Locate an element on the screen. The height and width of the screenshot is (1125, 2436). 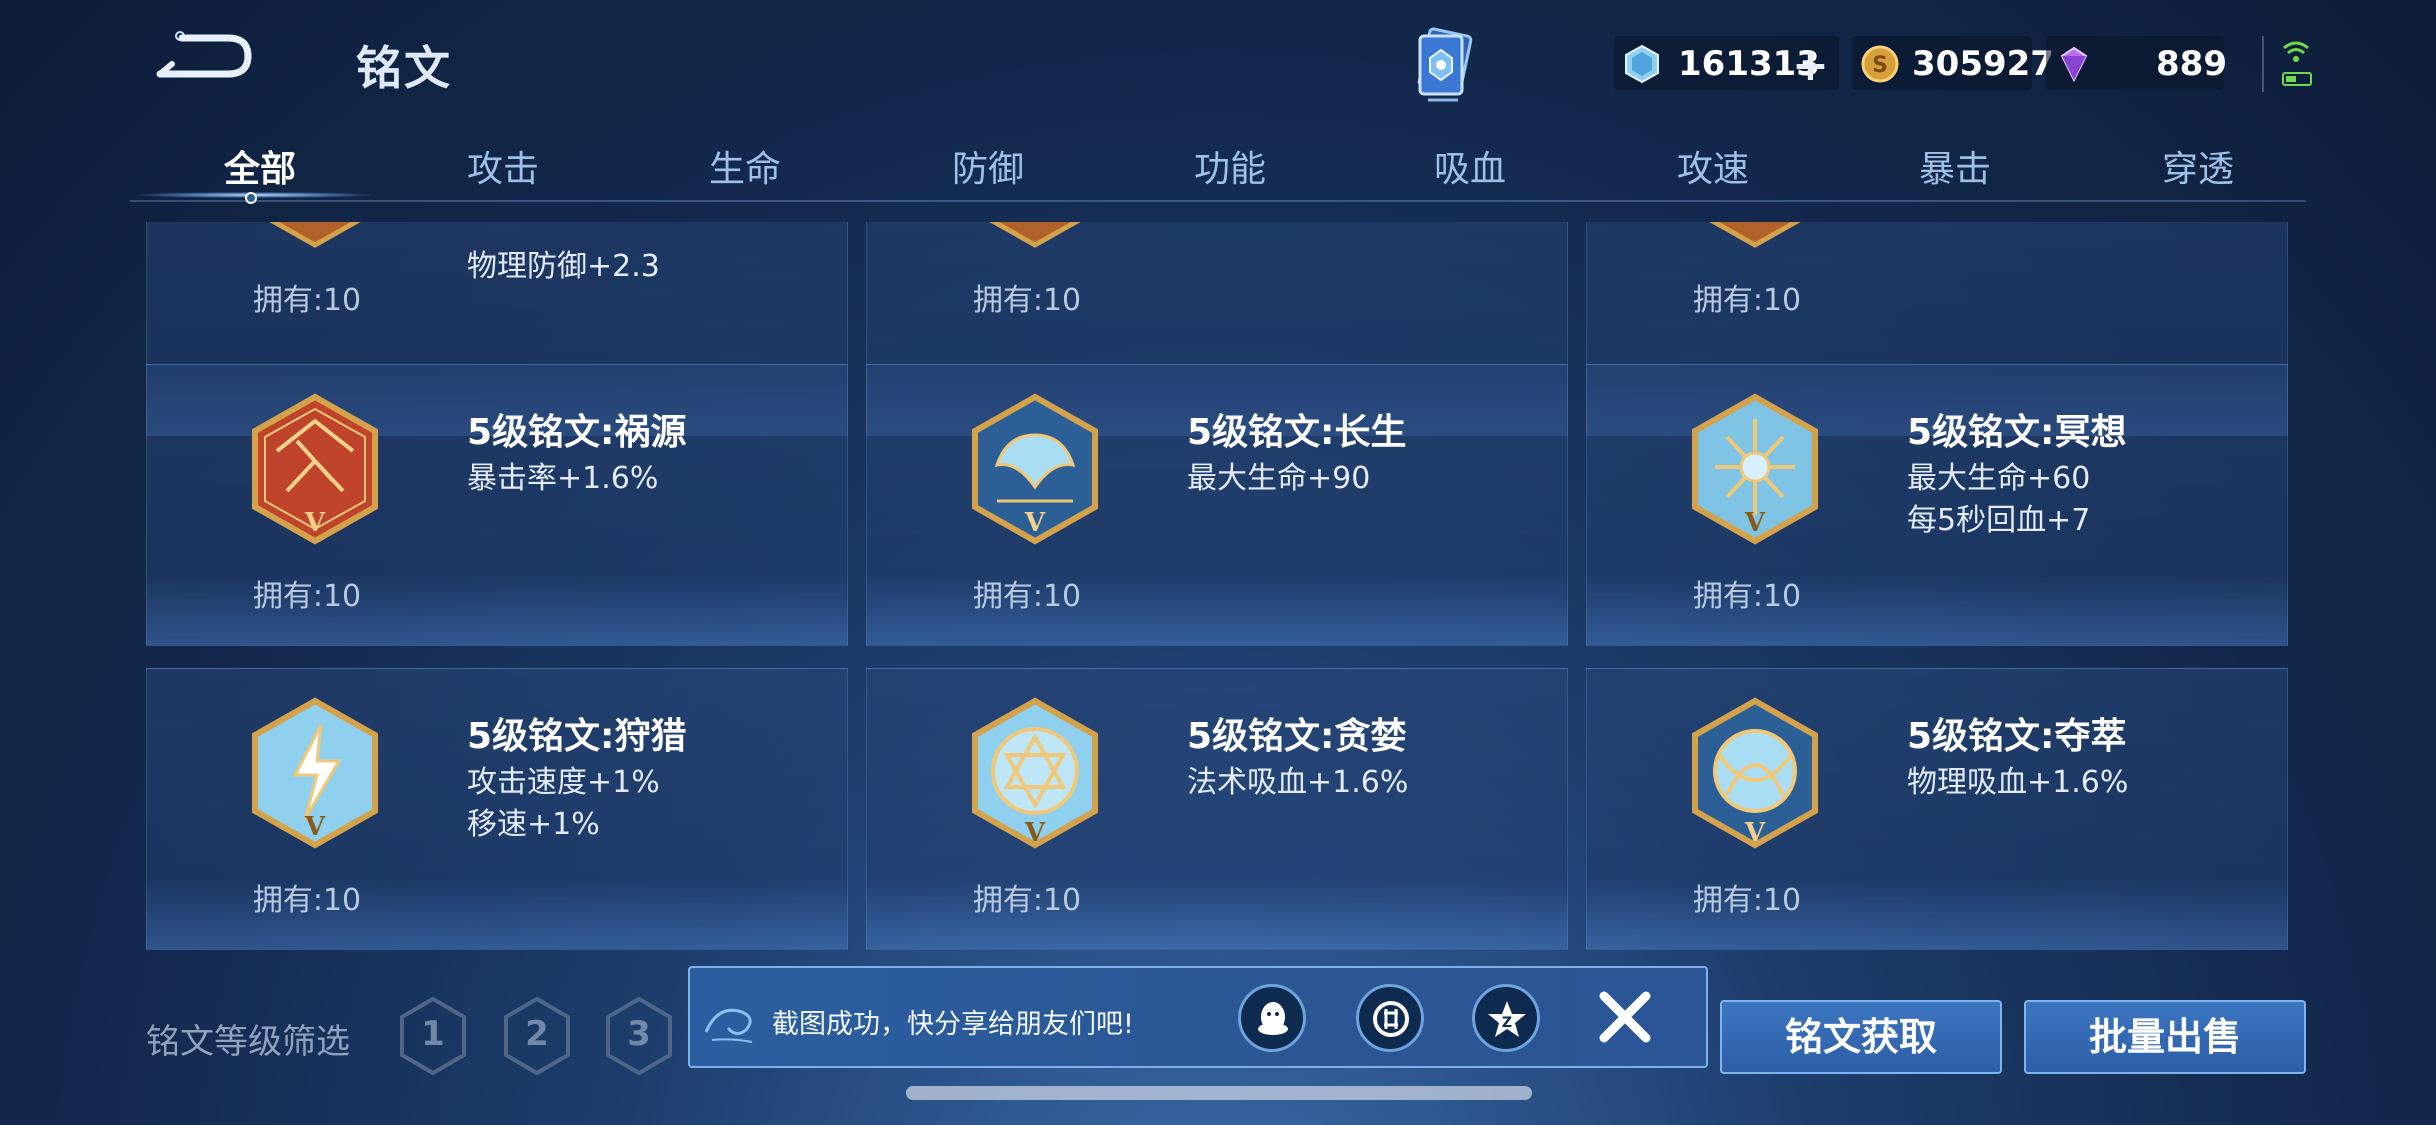
share-wechat-moments-button is located at coordinates (1390, 1018).